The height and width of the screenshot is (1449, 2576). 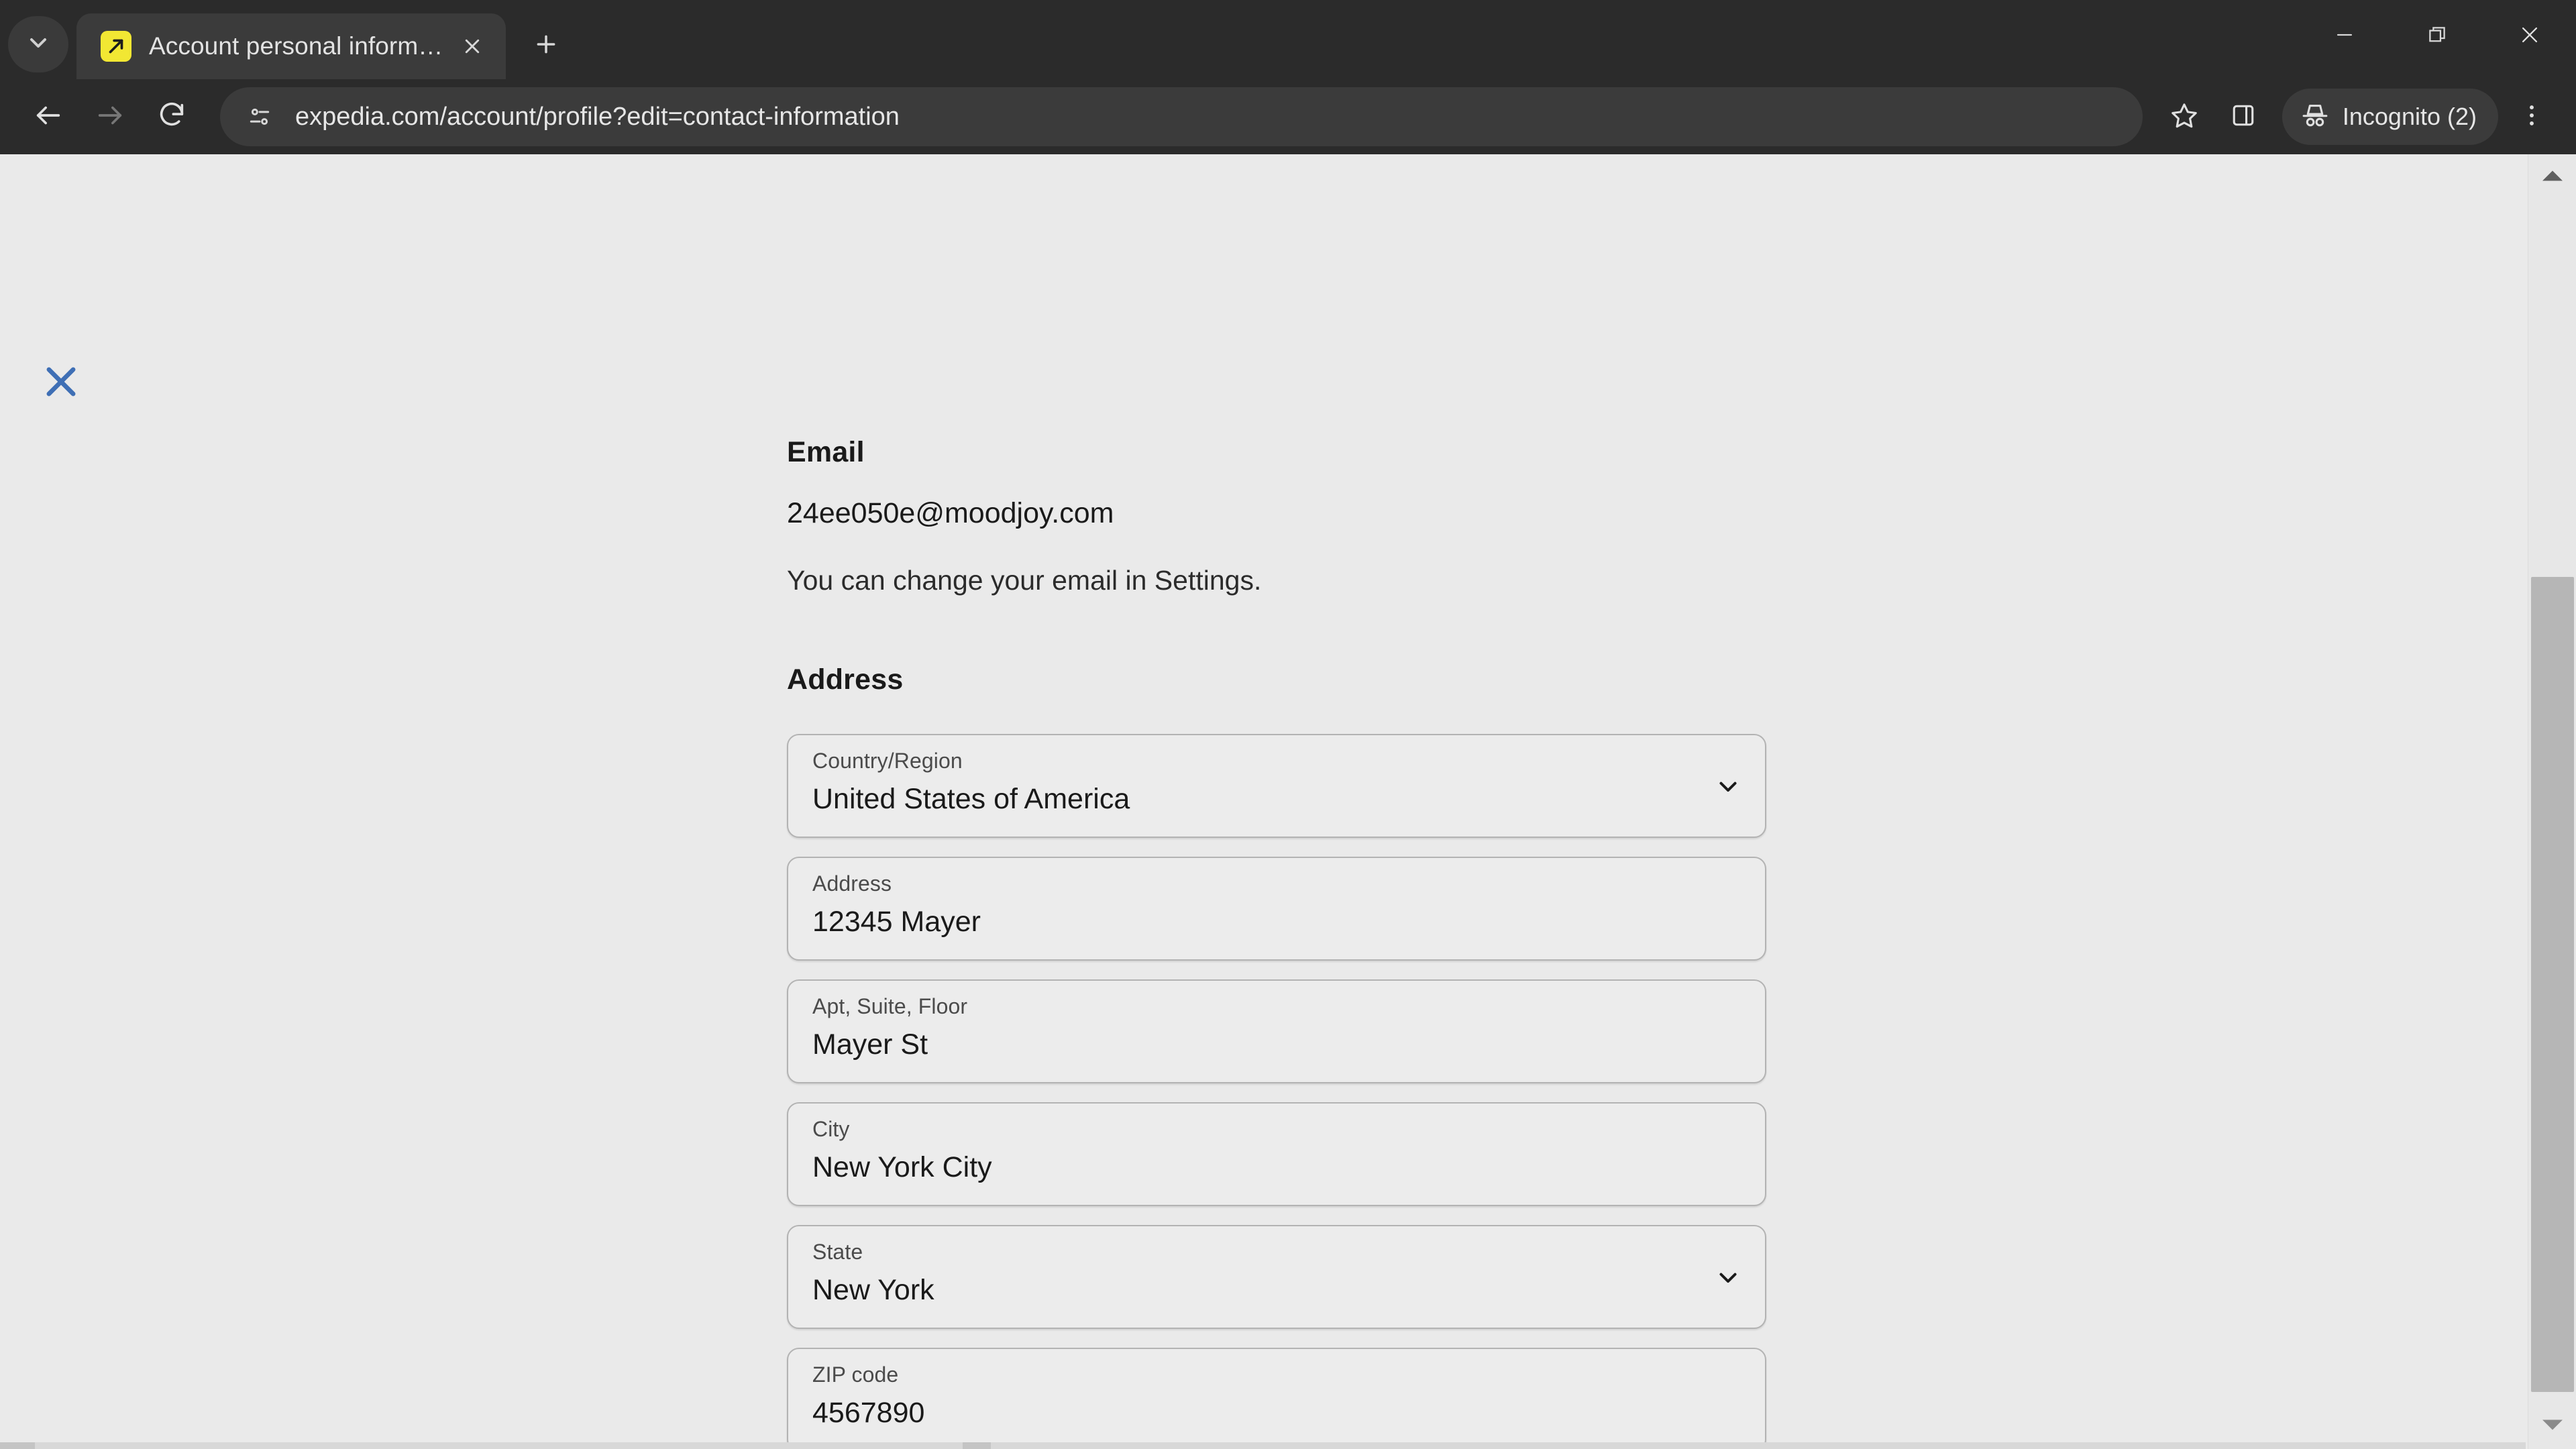 What do you see at coordinates (472, 46) in the screenshot?
I see `tab-close-button` at bounding box center [472, 46].